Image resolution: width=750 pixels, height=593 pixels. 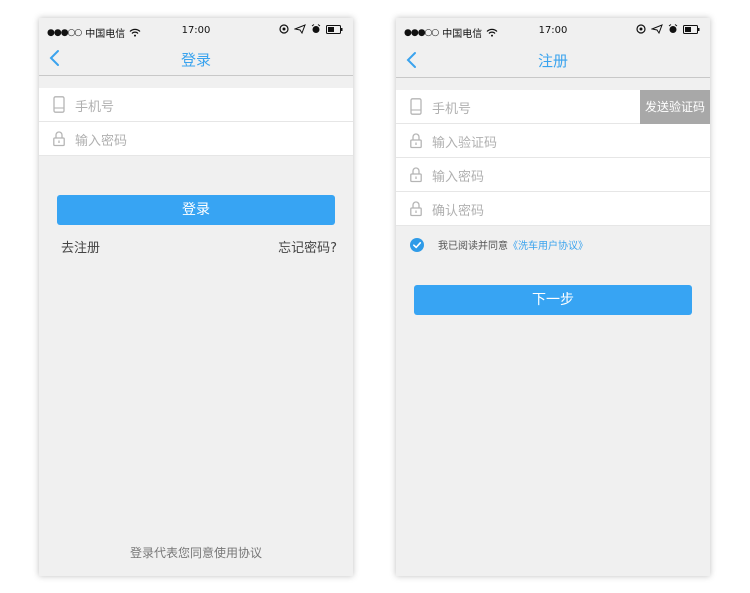 What do you see at coordinates (553, 141) in the screenshot?
I see `verification-code-field: 输入验证码` at bounding box center [553, 141].